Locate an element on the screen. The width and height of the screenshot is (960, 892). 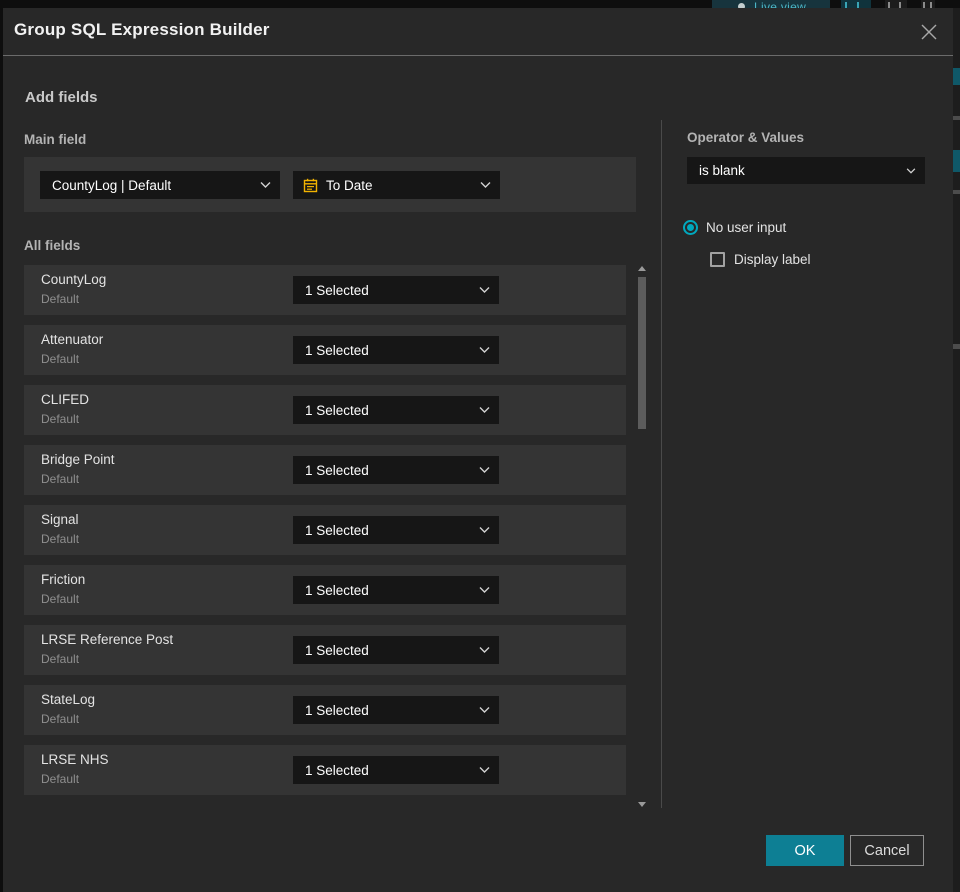
field-name: LRSE NHS is located at coordinates (75, 759).